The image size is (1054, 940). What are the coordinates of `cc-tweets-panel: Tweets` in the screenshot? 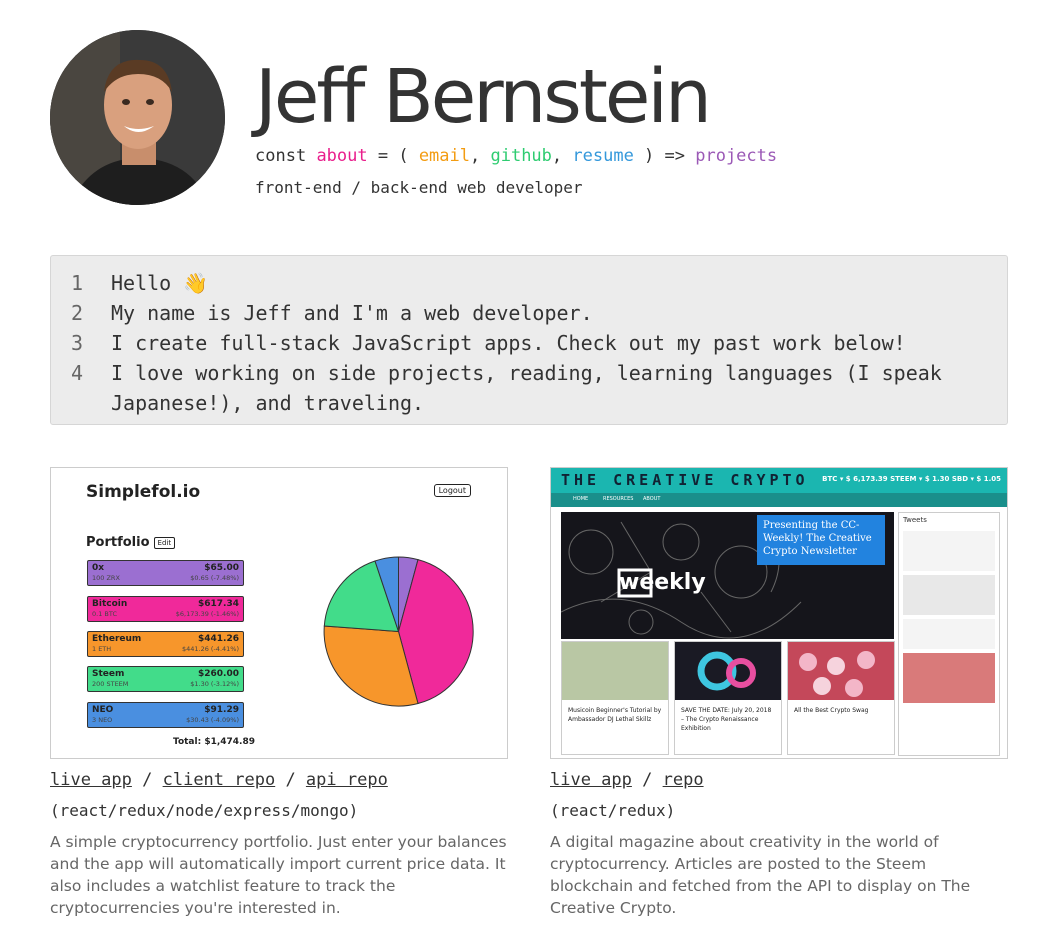 It's located at (949, 634).